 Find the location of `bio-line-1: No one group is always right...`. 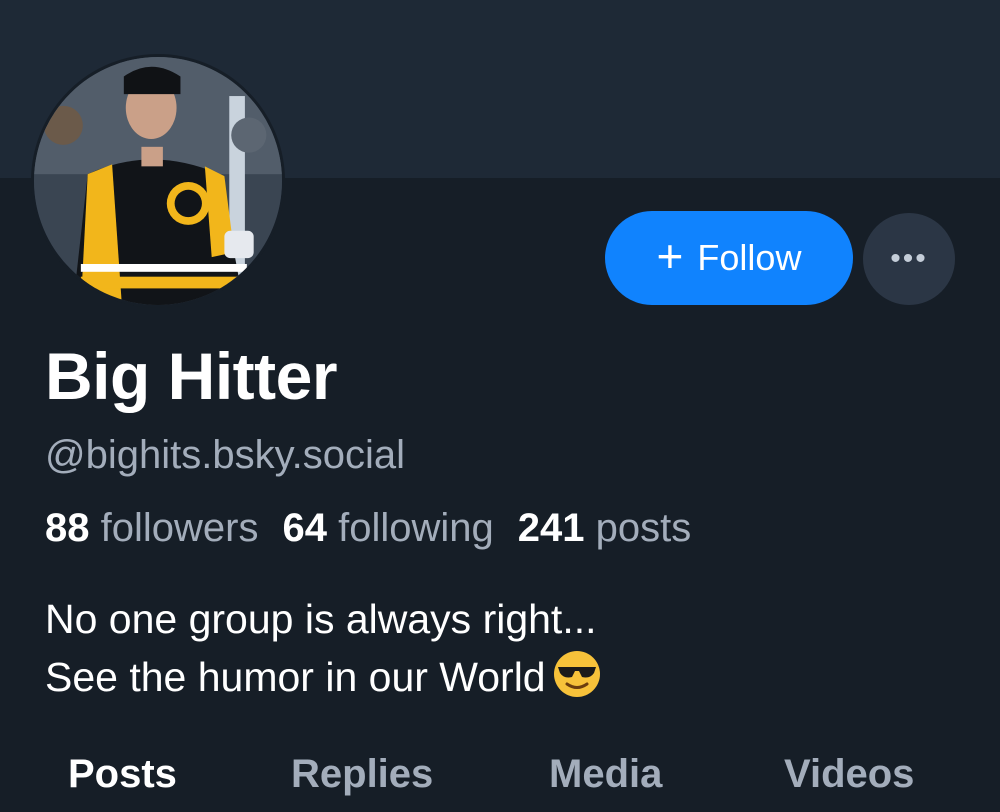

bio-line-1: No one group is always right... is located at coordinates (321, 619).